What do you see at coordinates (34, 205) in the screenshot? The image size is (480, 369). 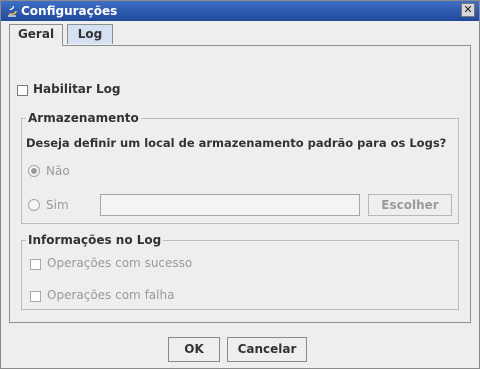 I see `radio-sim` at bounding box center [34, 205].